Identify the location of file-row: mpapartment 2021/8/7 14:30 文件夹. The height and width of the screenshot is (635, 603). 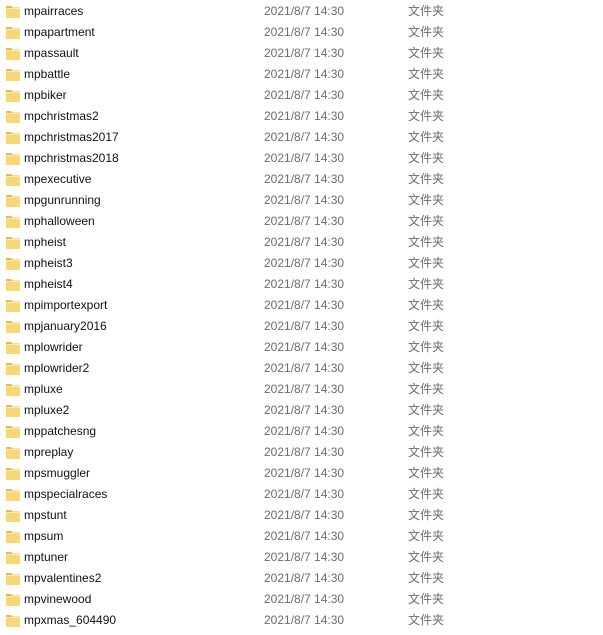
(301, 32).